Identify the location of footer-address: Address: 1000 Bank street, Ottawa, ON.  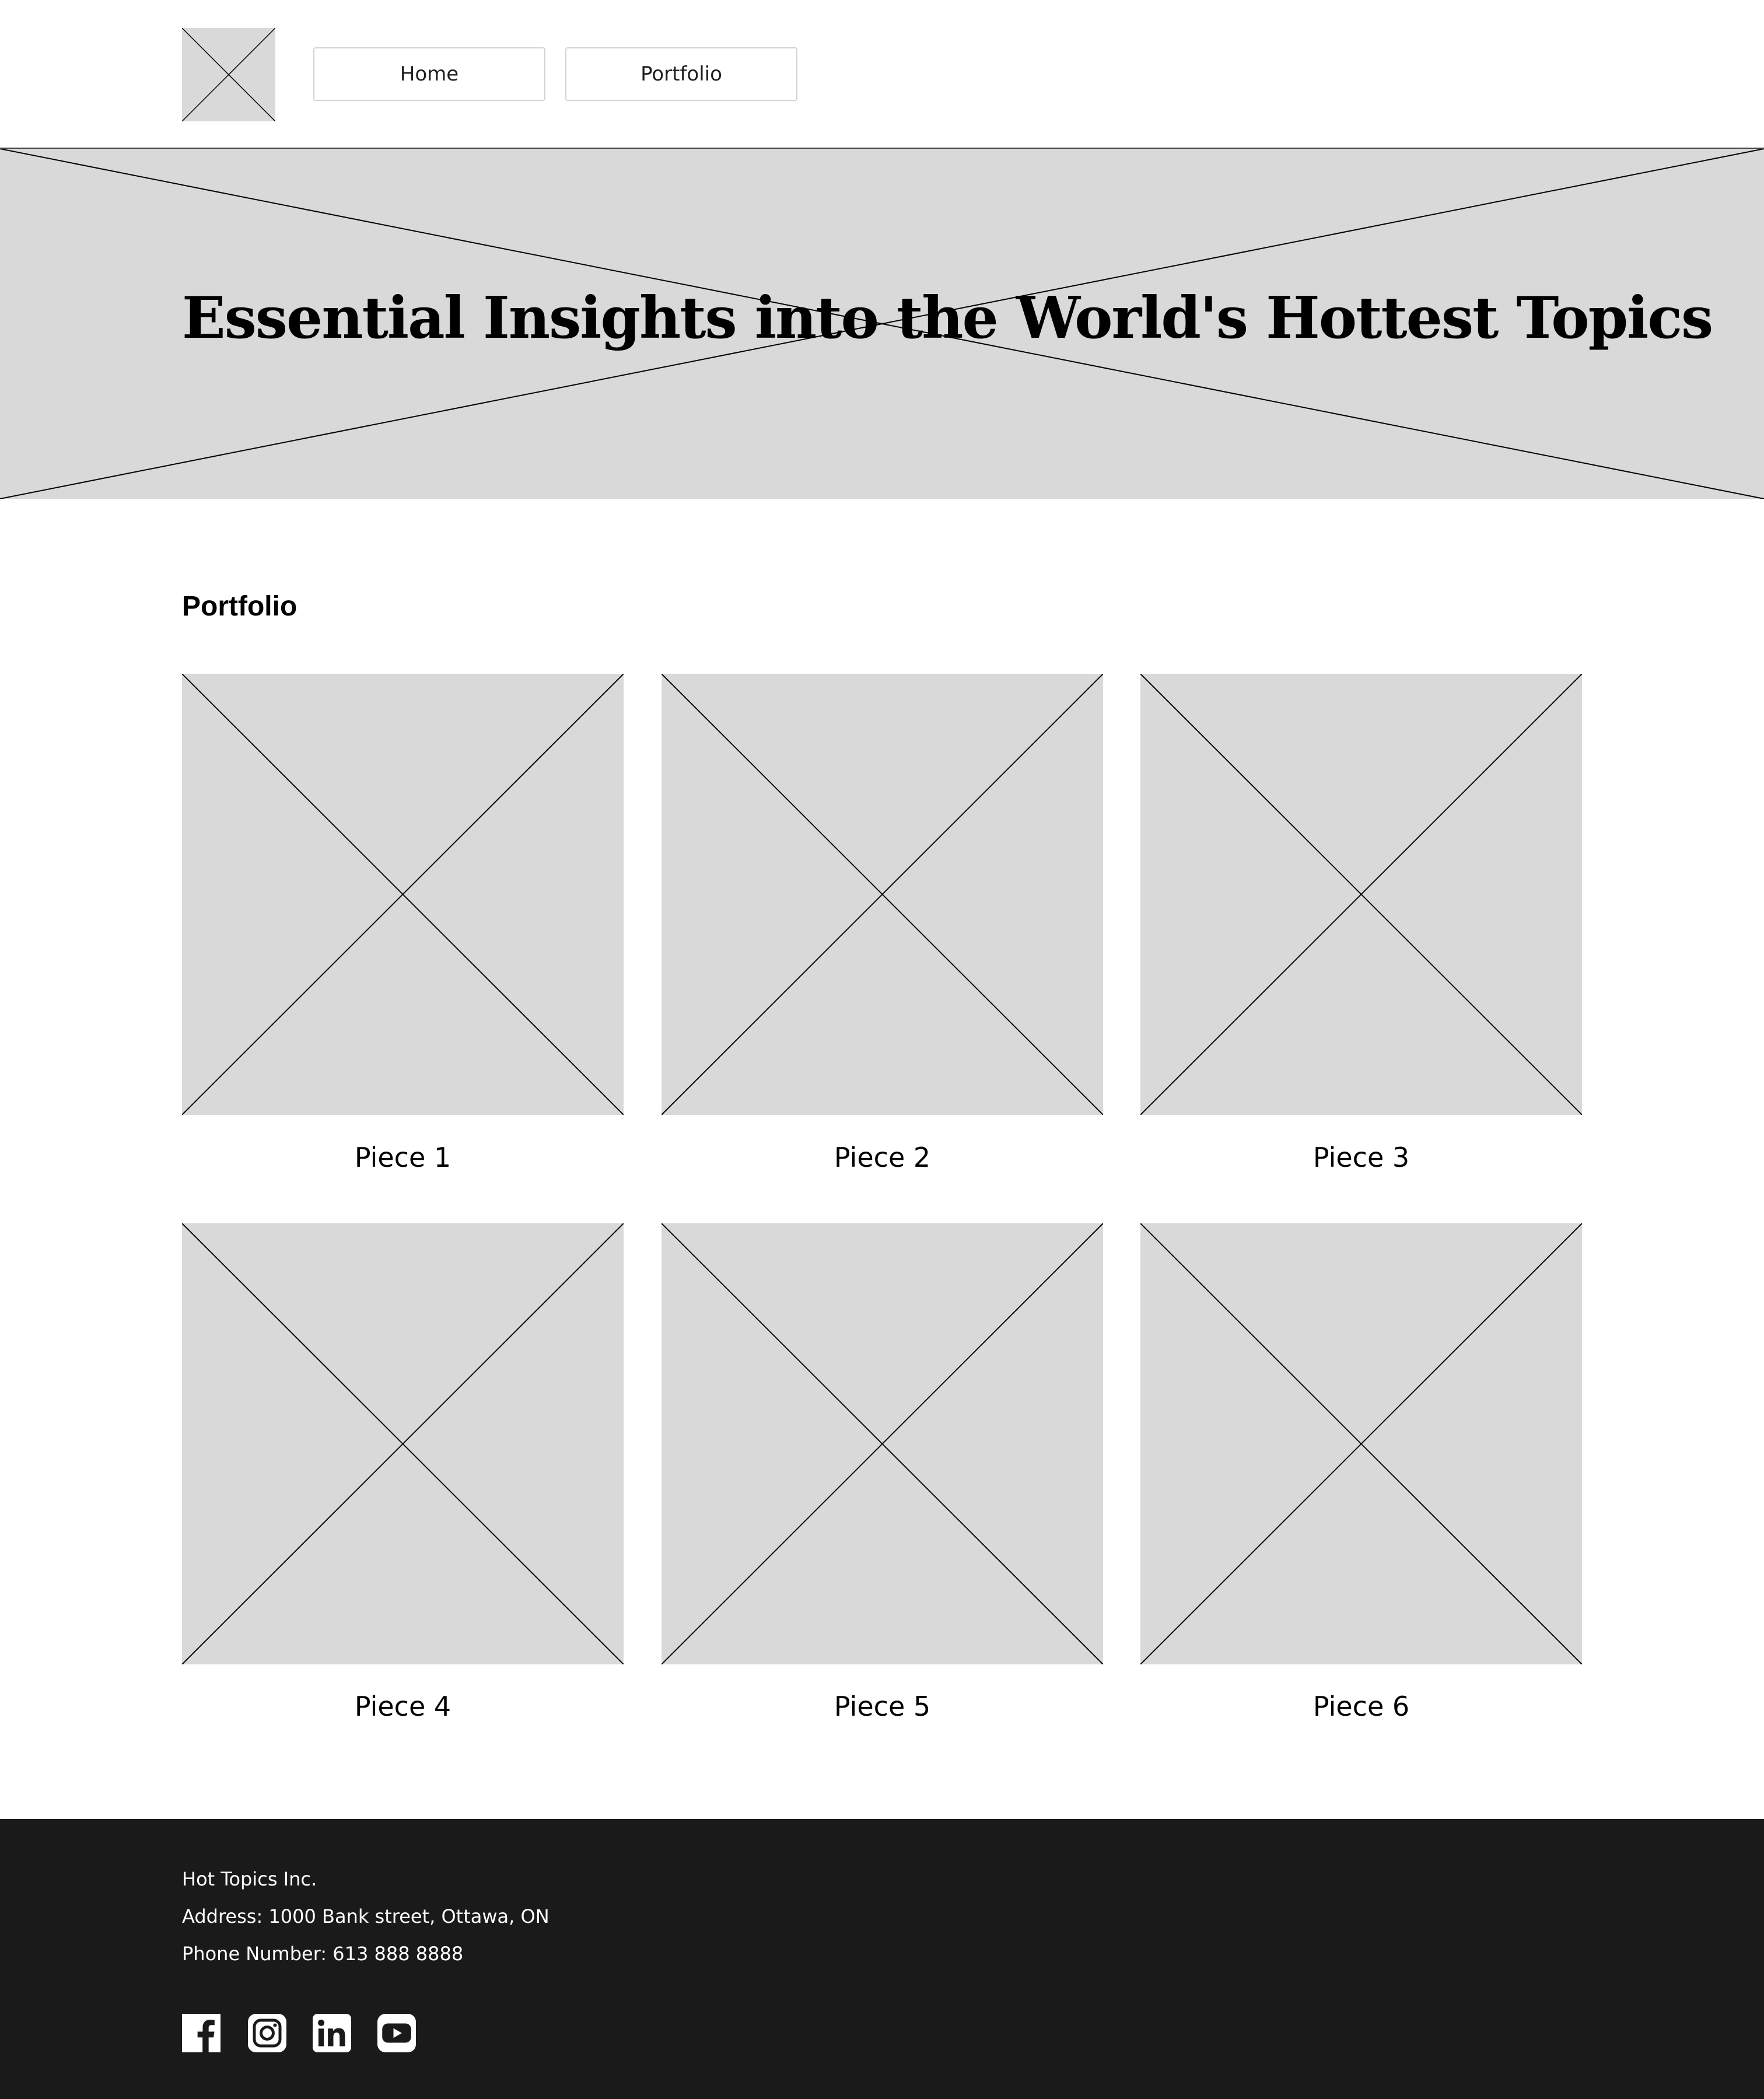
(366, 1916).